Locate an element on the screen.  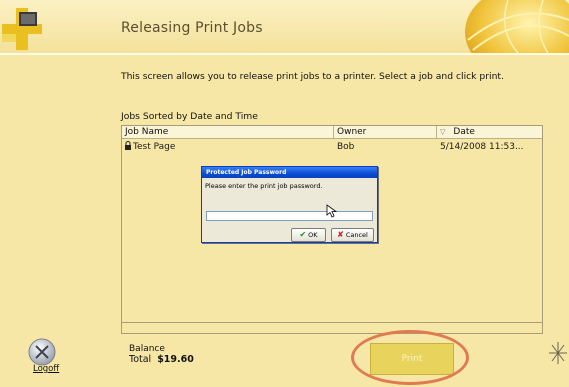
cancel-button: ✘ Cancel is located at coordinates (352, 235).